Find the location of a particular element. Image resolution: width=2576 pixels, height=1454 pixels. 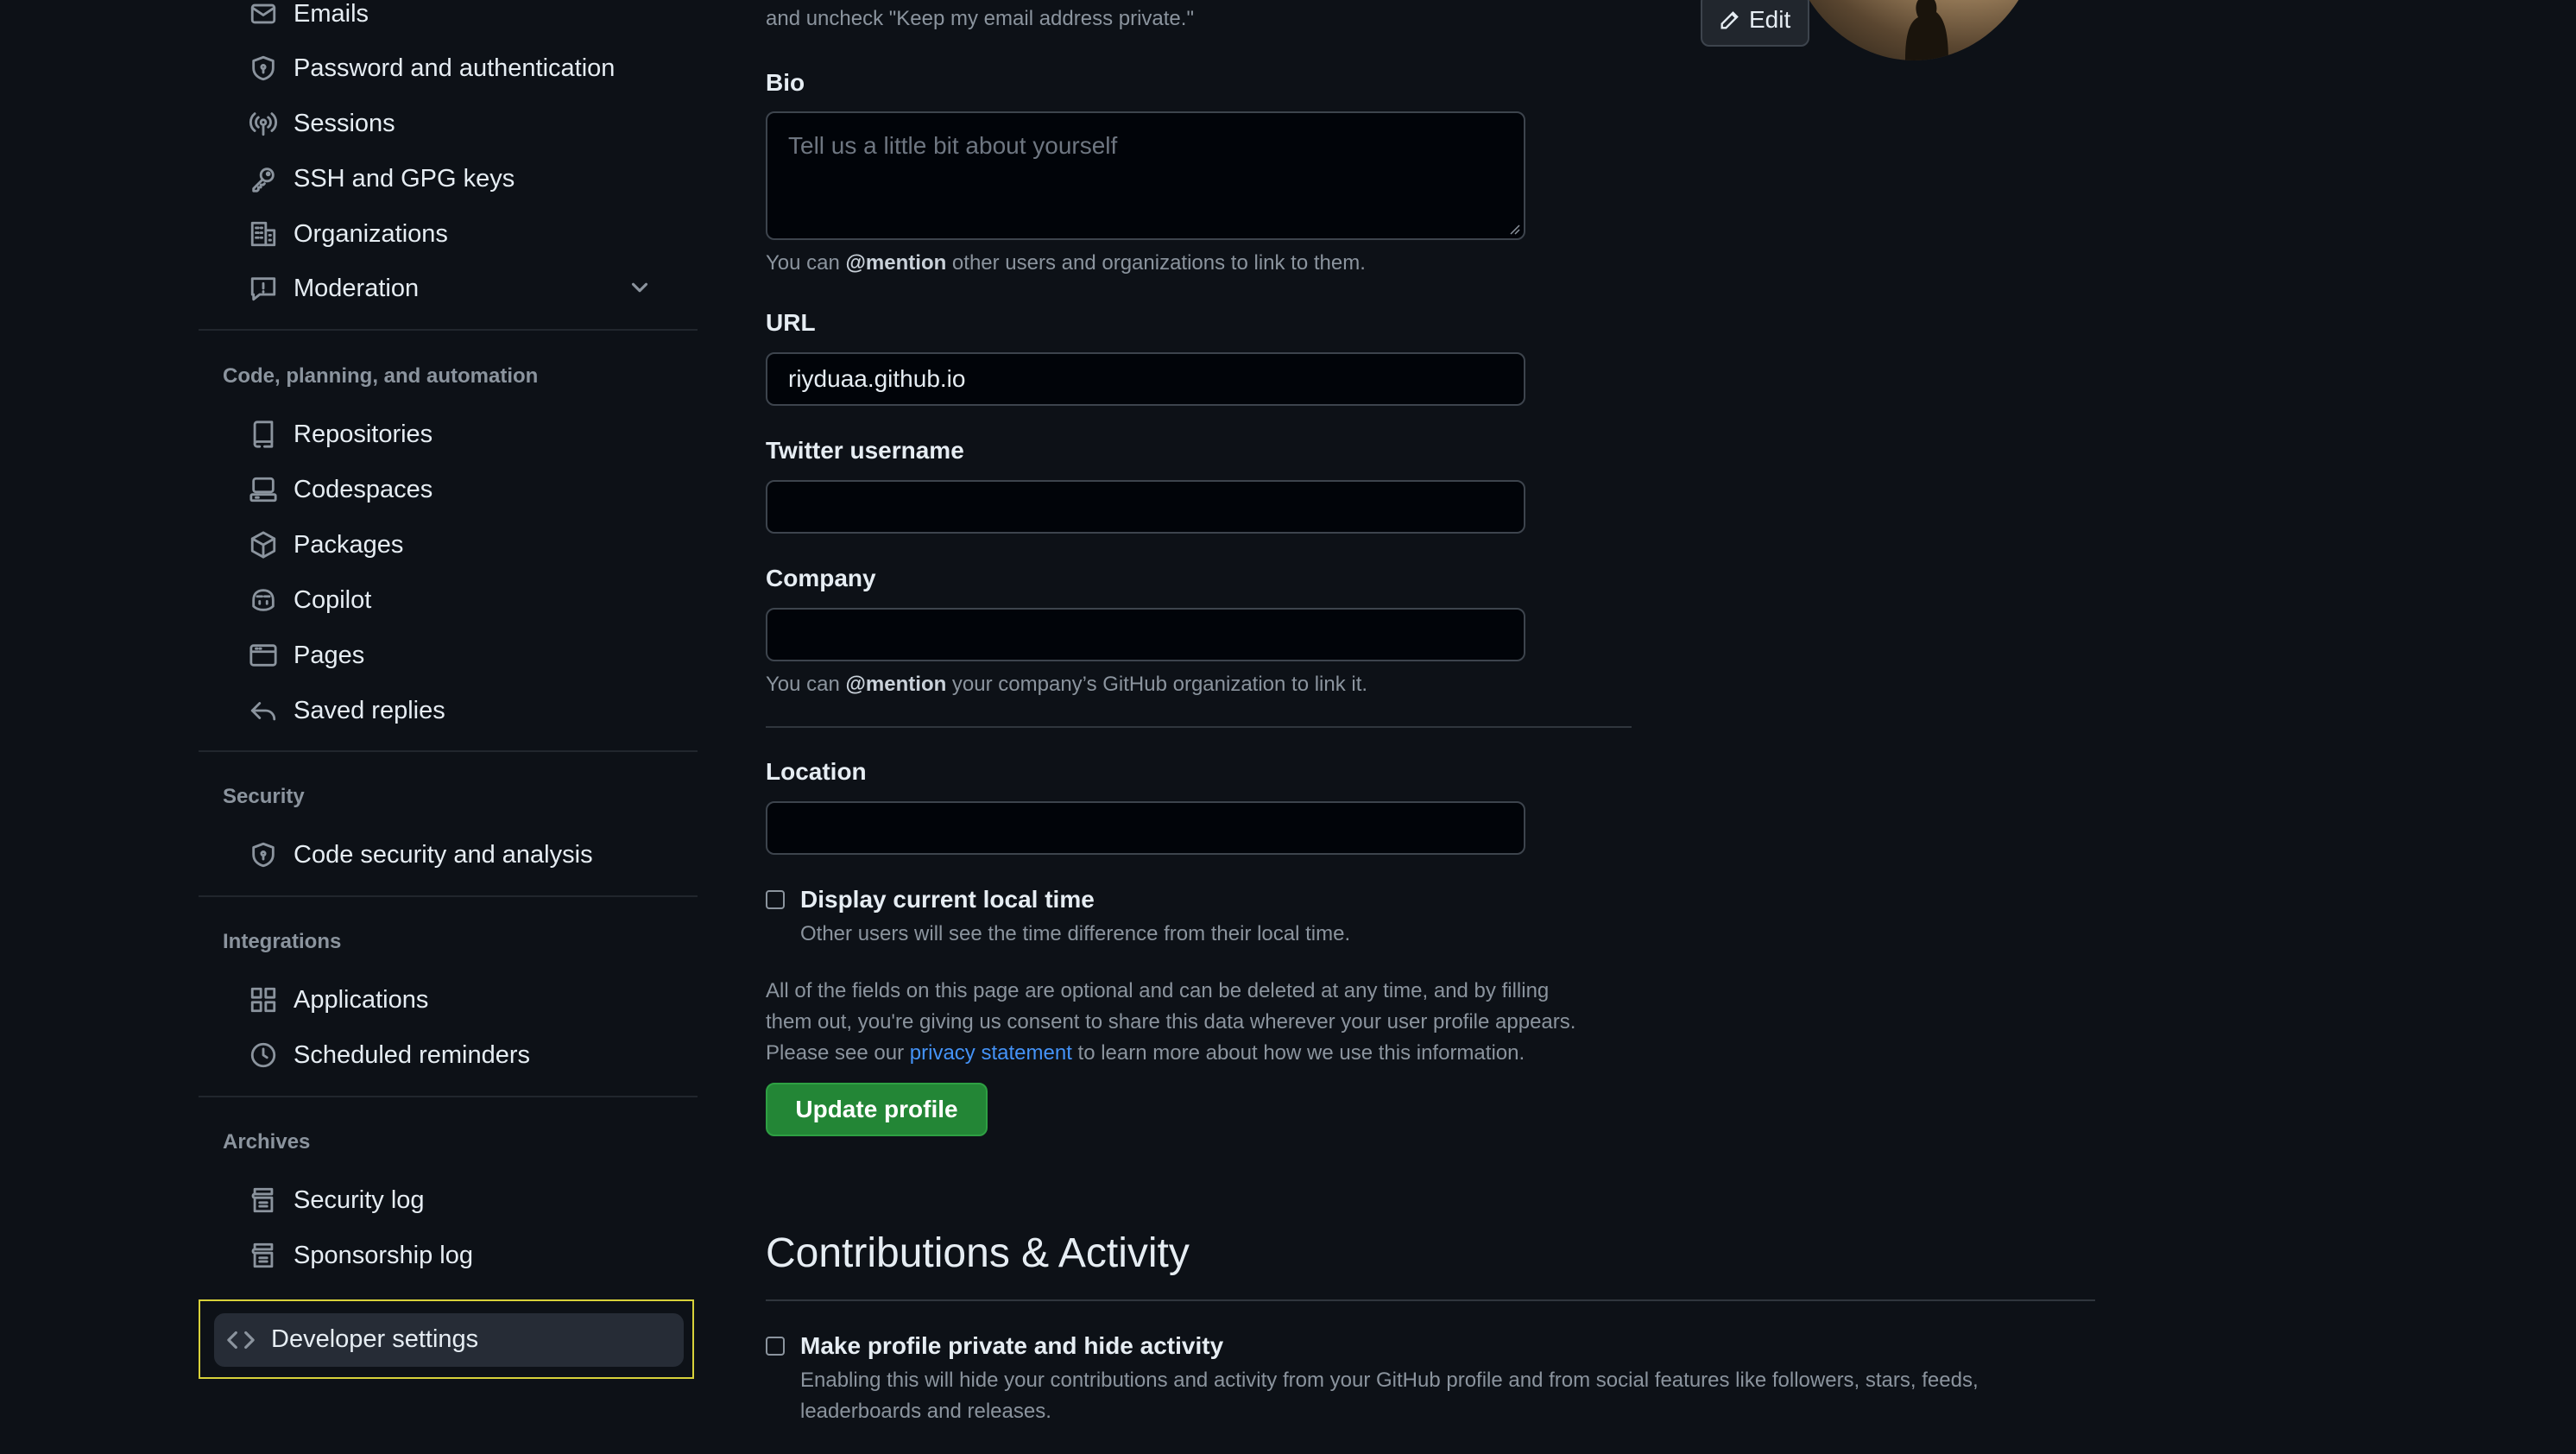

sidebar-item-label: Organizations is located at coordinates (371, 234).